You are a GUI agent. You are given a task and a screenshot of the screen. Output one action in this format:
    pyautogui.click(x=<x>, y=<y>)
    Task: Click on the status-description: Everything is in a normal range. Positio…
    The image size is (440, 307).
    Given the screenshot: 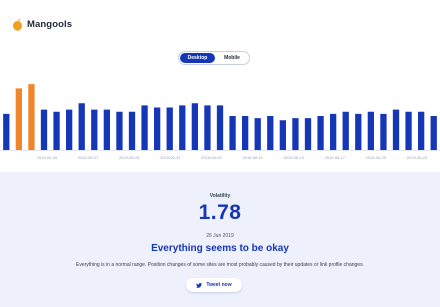 What is the action you would take?
    pyautogui.click(x=220, y=265)
    